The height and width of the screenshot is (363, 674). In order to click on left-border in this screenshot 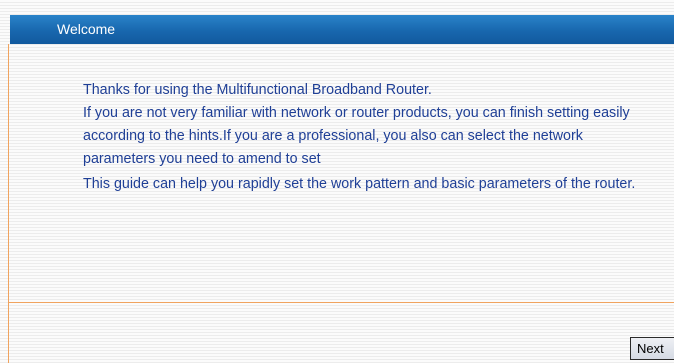, I will do `click(8, 203)`.